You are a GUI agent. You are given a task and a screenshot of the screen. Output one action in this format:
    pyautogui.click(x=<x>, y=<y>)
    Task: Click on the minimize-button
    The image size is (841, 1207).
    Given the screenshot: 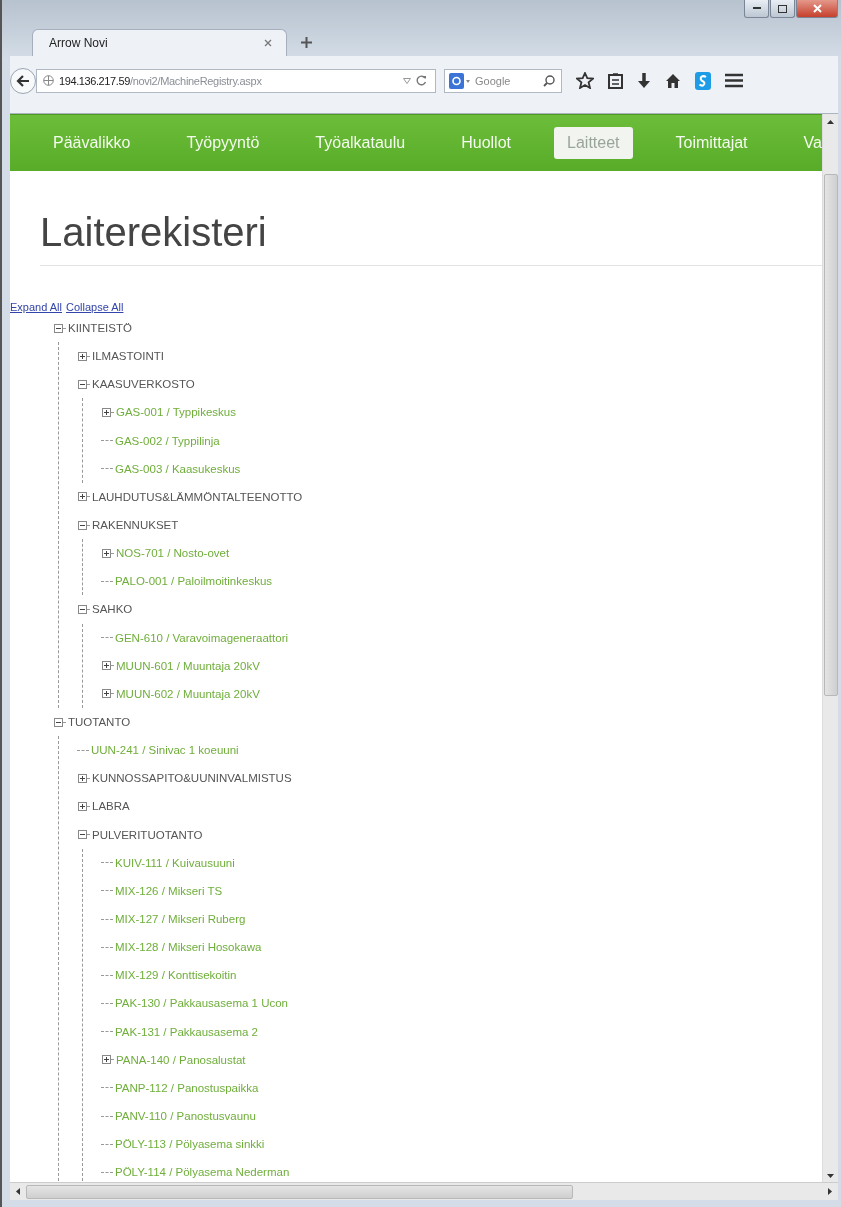 What is the action you would take?
    pyautogui.click(x=756, y=9)
    